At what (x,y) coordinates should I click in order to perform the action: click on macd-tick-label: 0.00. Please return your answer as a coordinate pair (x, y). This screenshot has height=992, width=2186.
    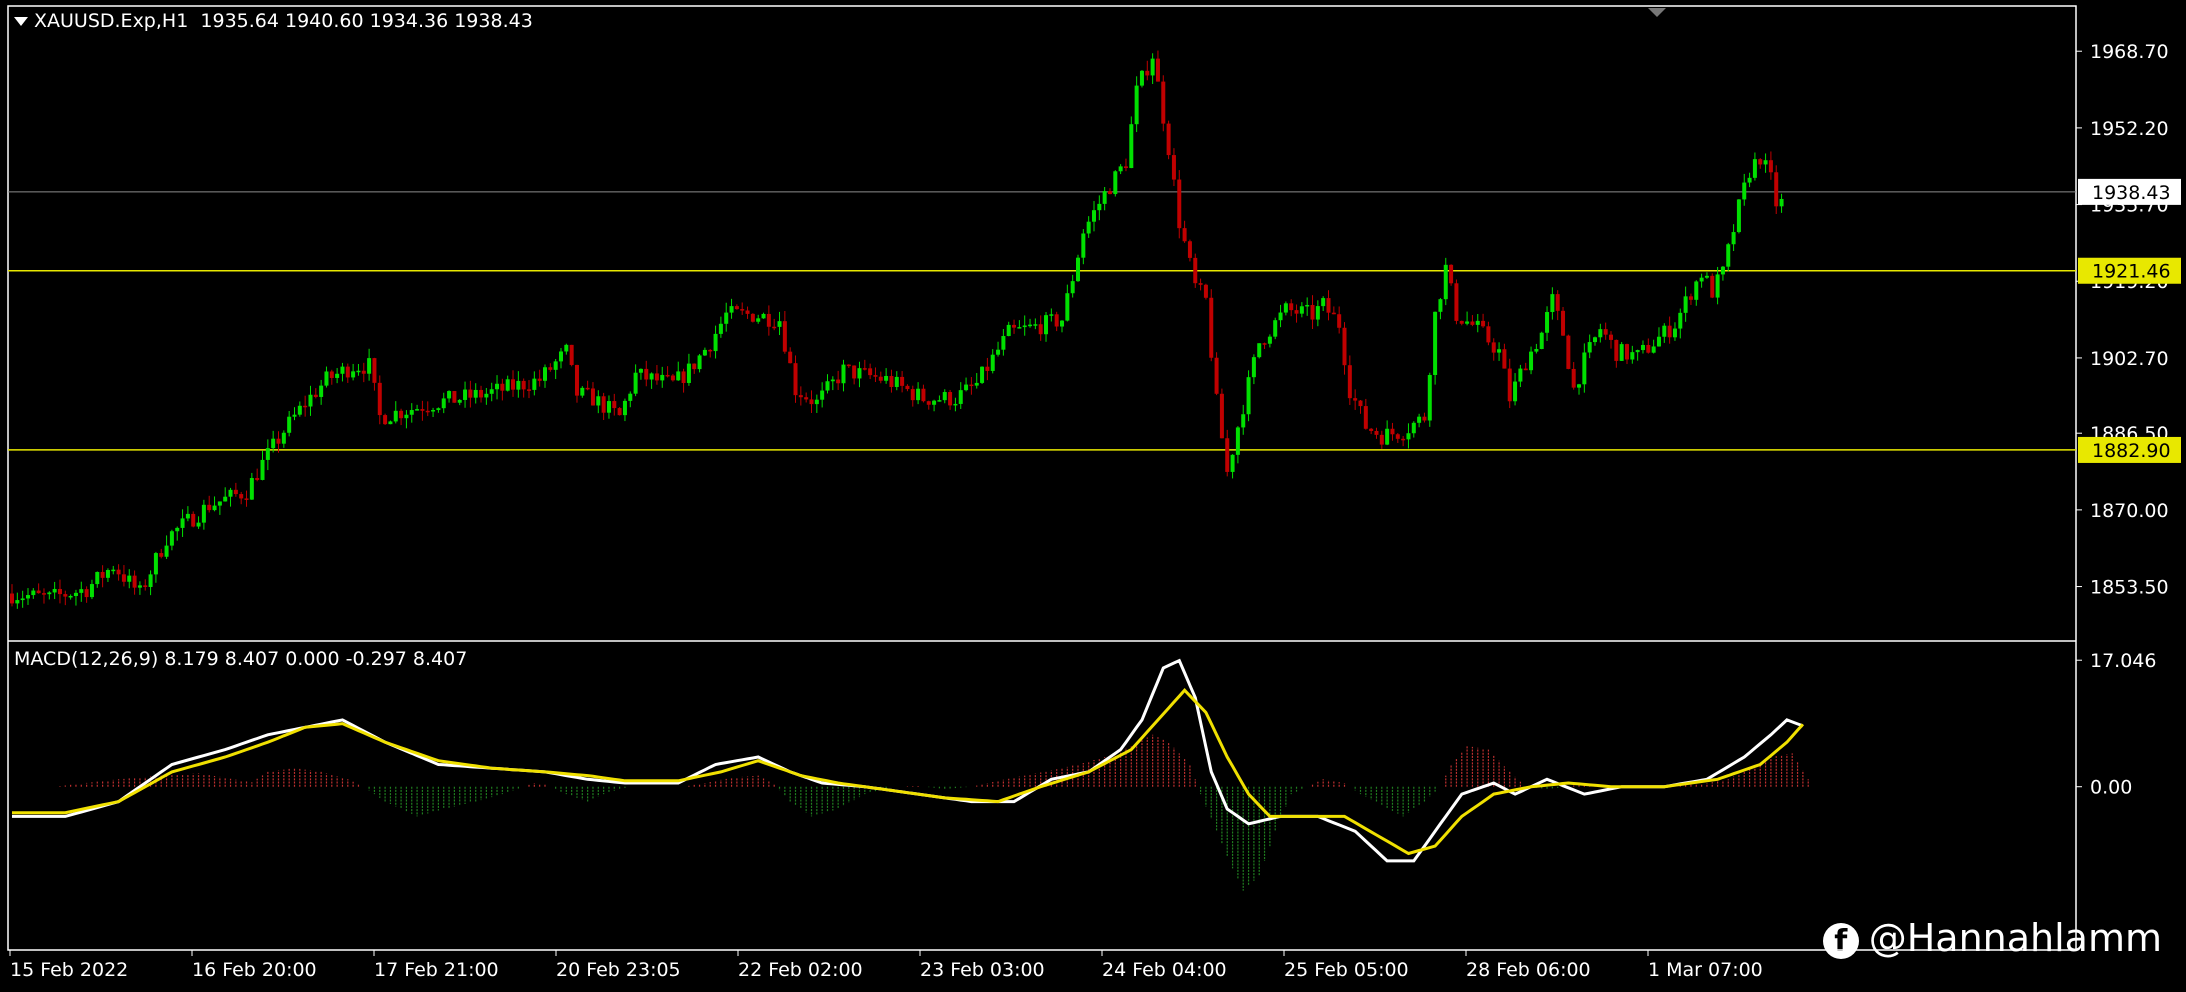
    Looking at the image, I should click on (2111, 788).